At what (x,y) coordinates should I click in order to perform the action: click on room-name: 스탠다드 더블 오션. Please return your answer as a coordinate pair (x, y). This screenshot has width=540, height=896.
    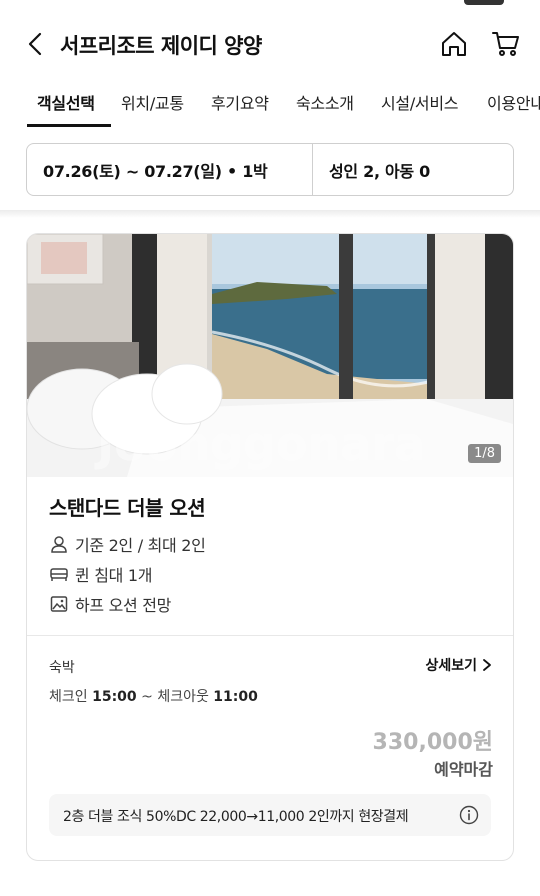
    Looking at the image, I should click on (127, 508).